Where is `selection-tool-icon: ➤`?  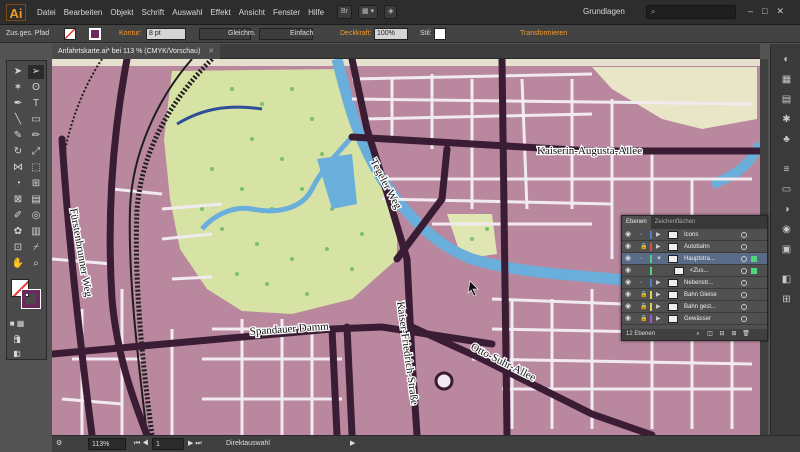
selection-tool-icon: ➤ is located at coordinates (18, 72).